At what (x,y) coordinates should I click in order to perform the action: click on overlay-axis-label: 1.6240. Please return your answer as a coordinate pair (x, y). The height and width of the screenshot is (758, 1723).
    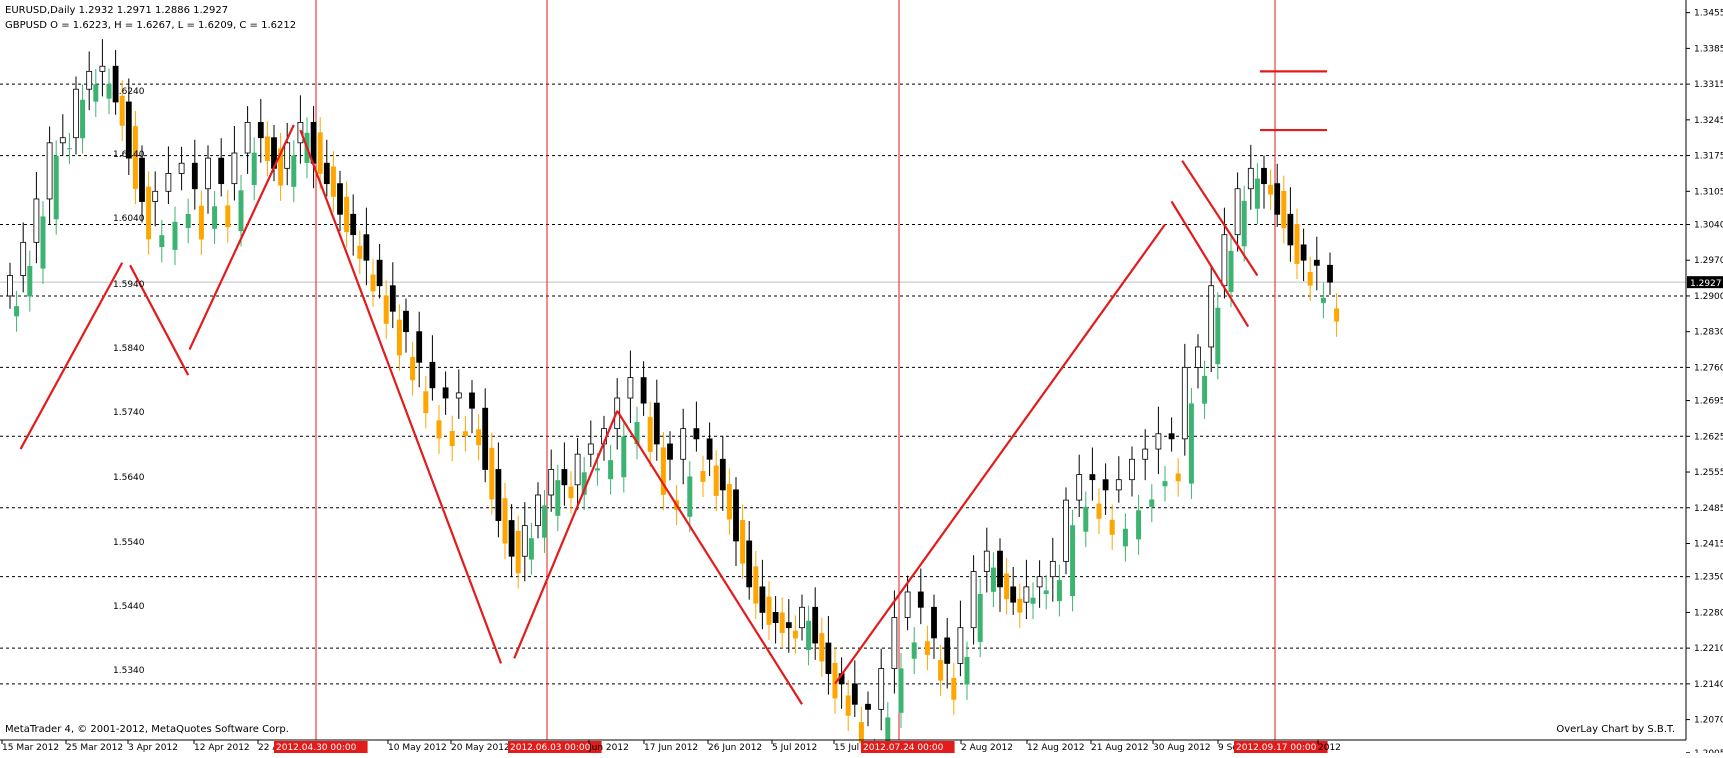
    Looking at the image, I should click on (129, 92).